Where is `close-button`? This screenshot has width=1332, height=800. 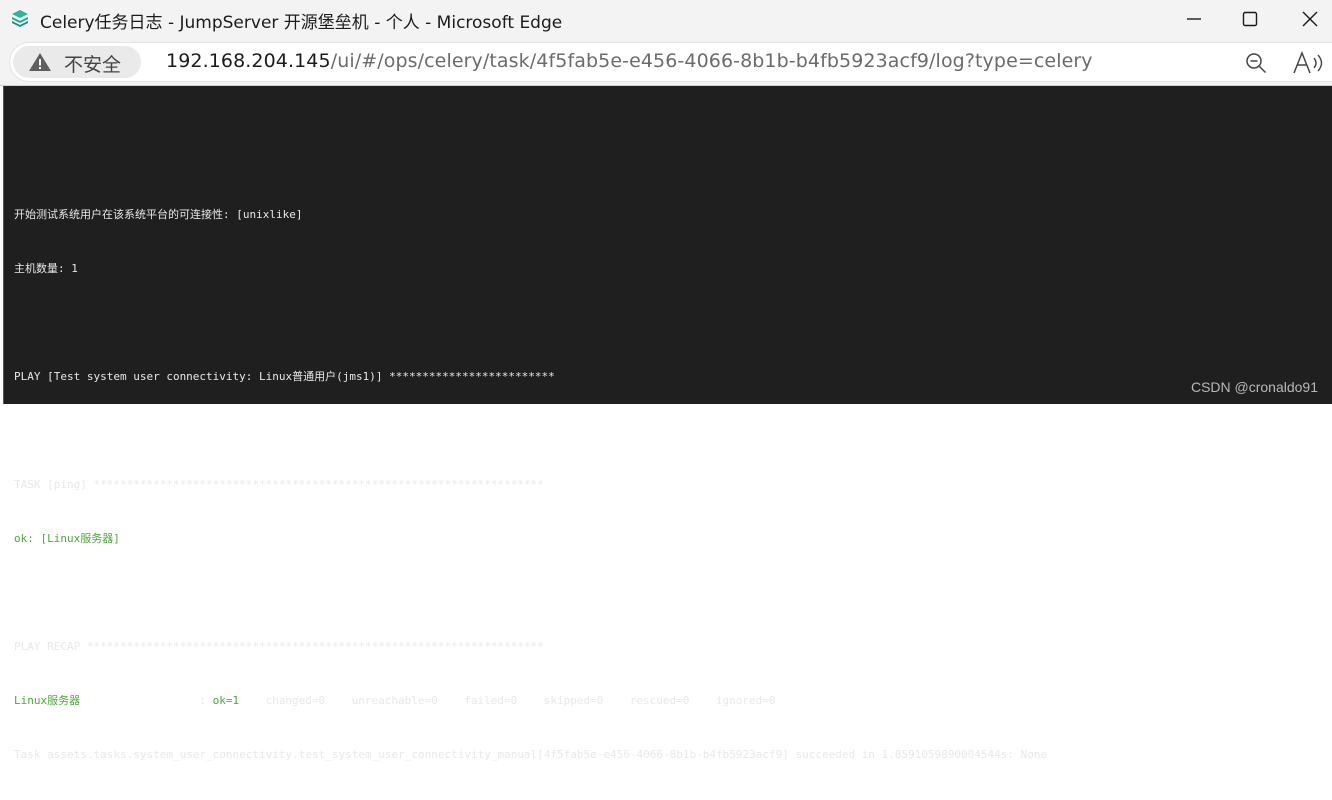 close-button is located at coordinates (1309, 19).